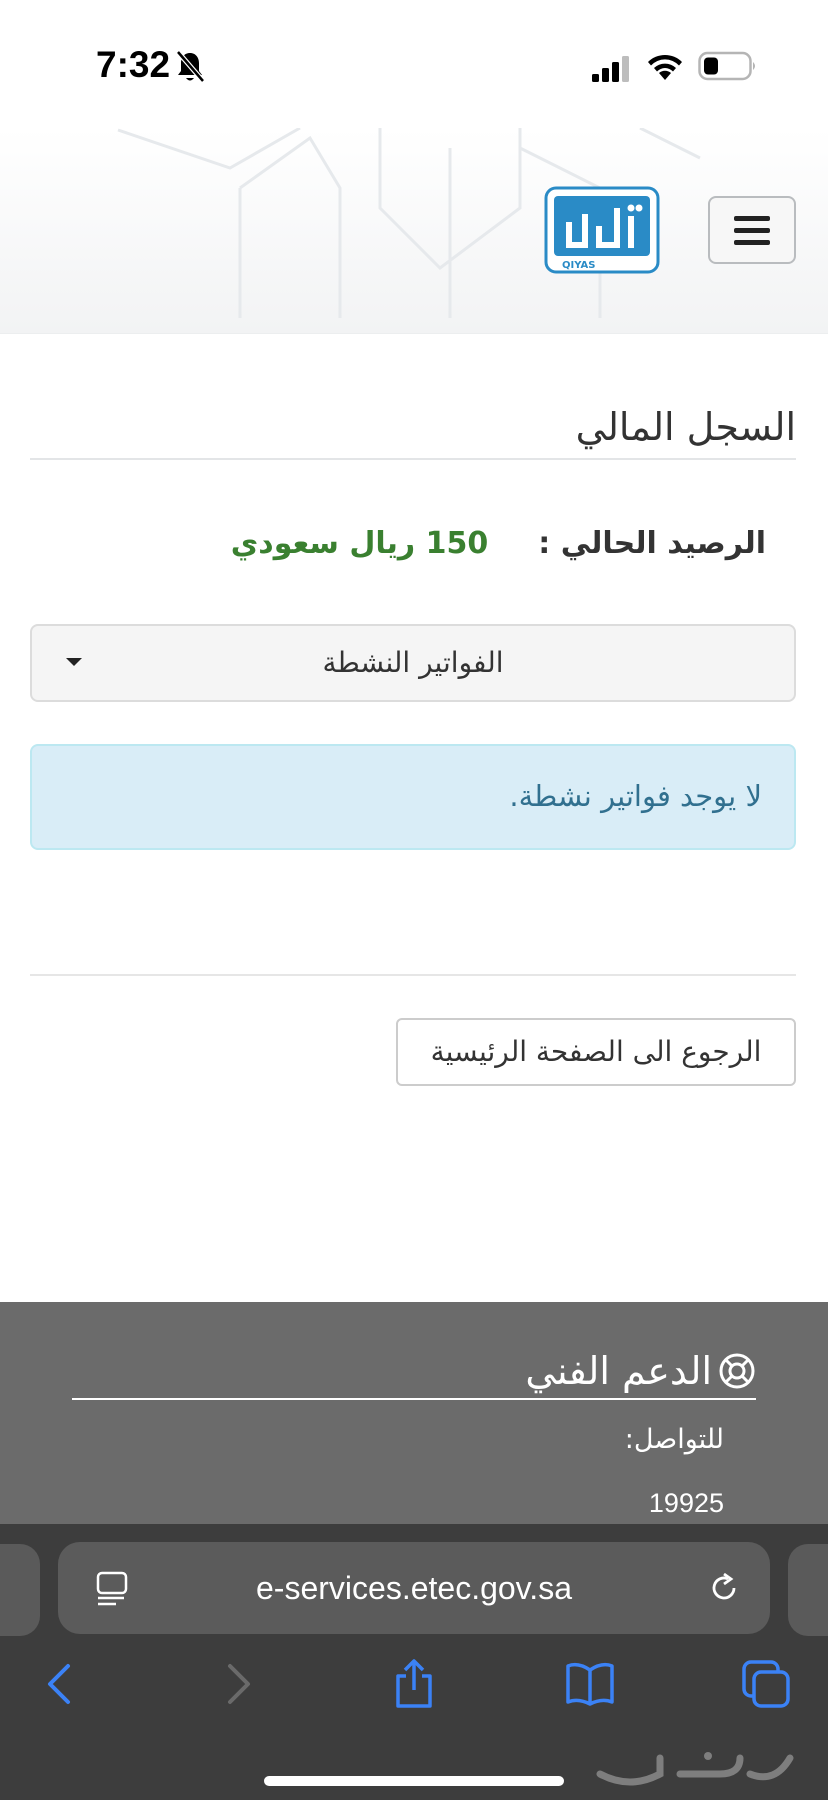  Describe the element at coordinates (414, 1781) in the screenshot. I see `home-indicator` at that location.